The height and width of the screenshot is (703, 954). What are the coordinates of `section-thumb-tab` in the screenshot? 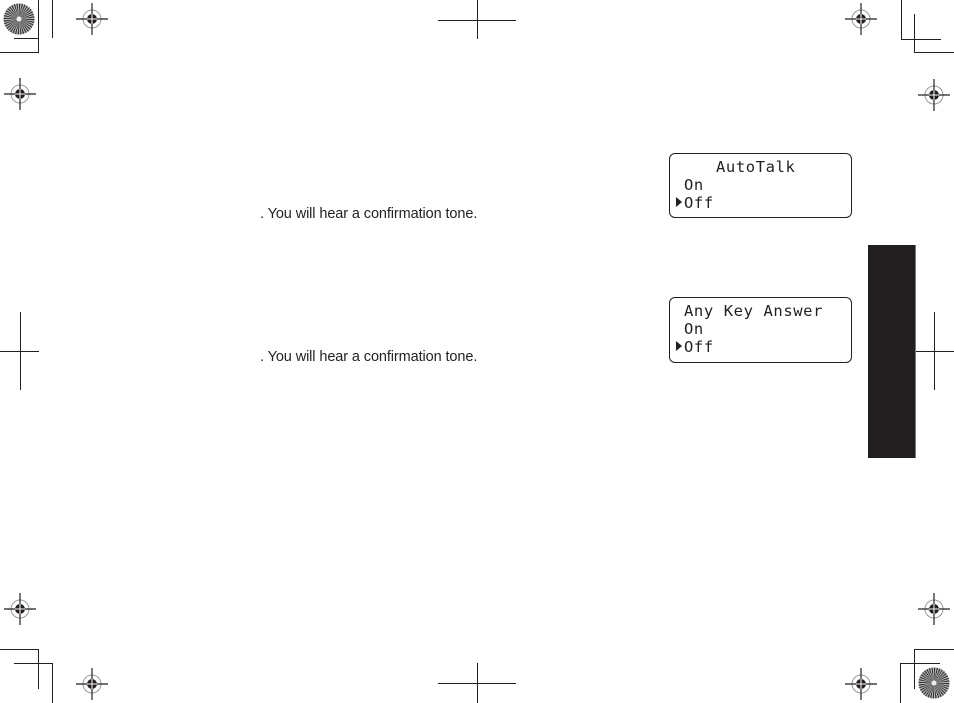 It's located at (892, 351).